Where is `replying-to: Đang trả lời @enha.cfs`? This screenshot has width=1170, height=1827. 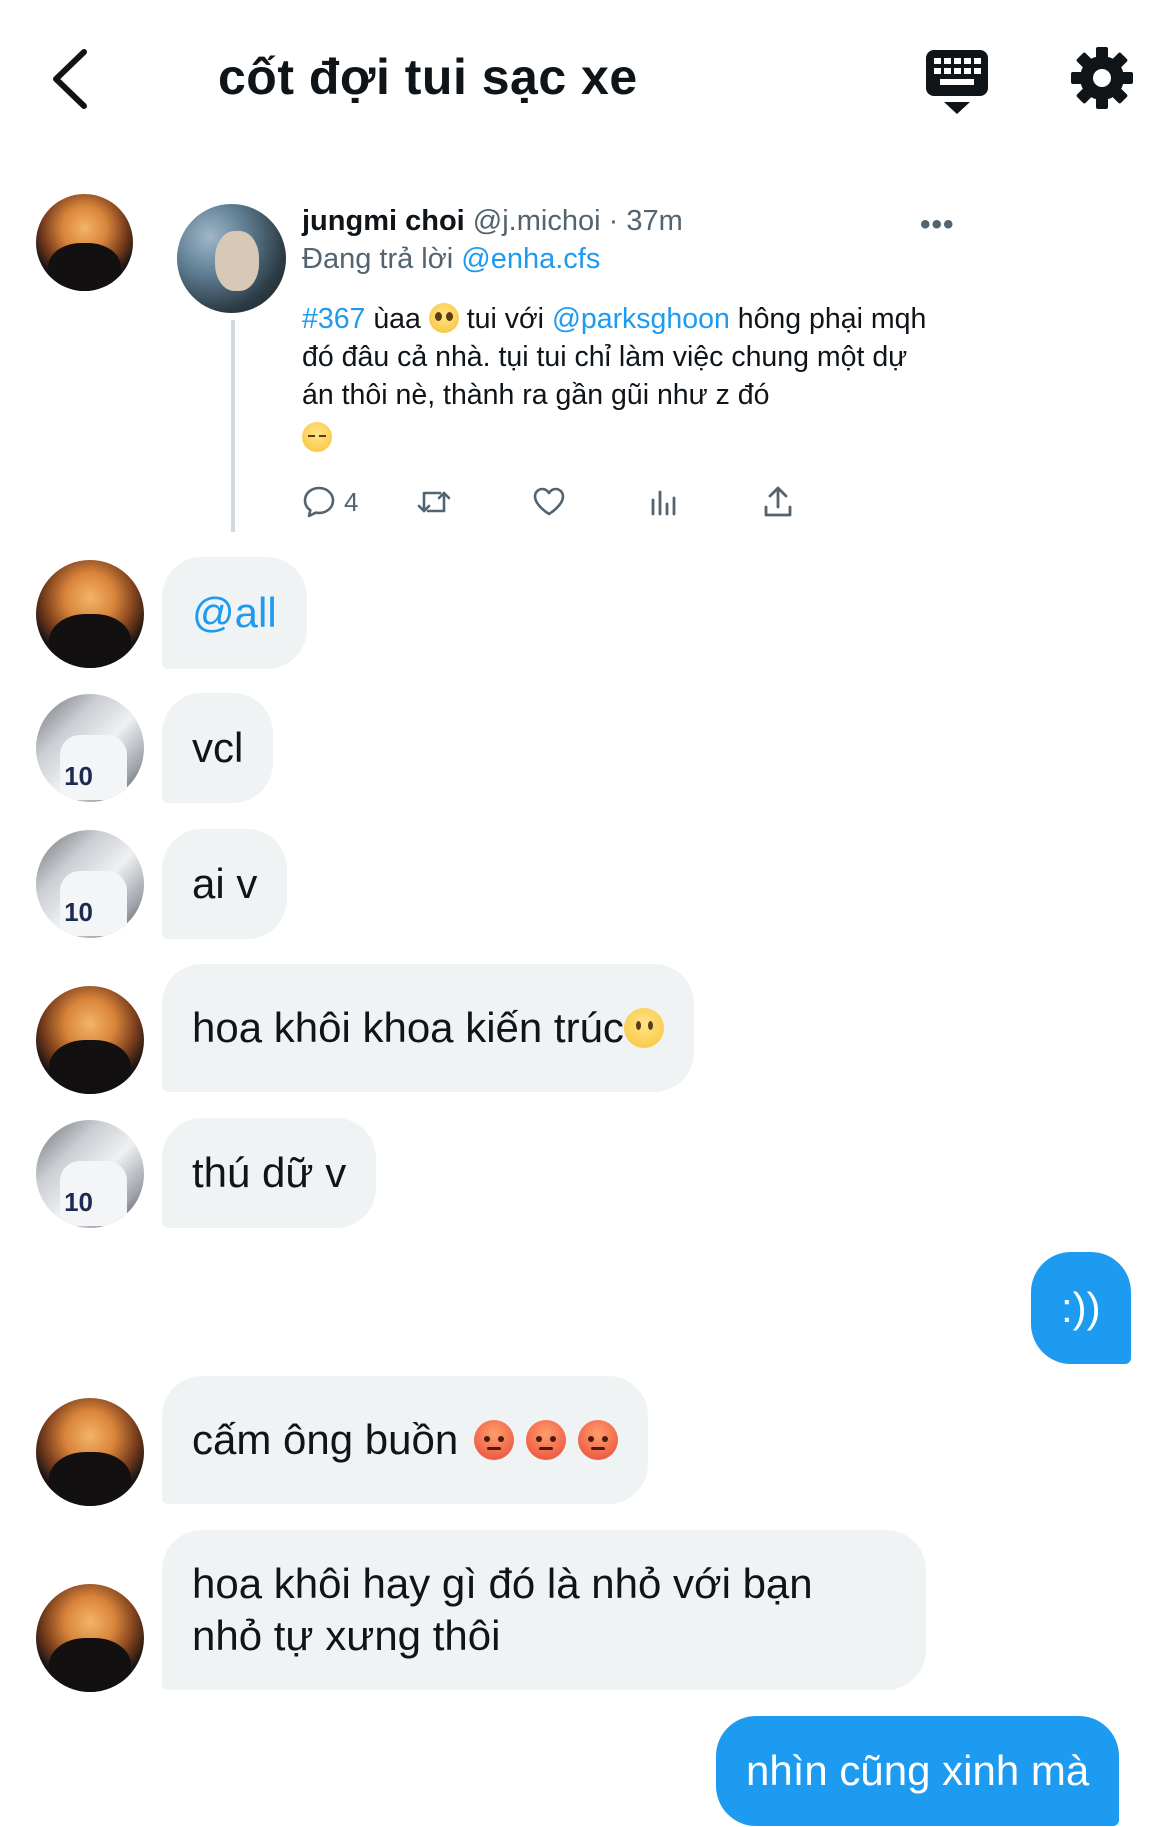
replying-to: Đang trả lời @enha.cfs is located at coordinates (451, 259).